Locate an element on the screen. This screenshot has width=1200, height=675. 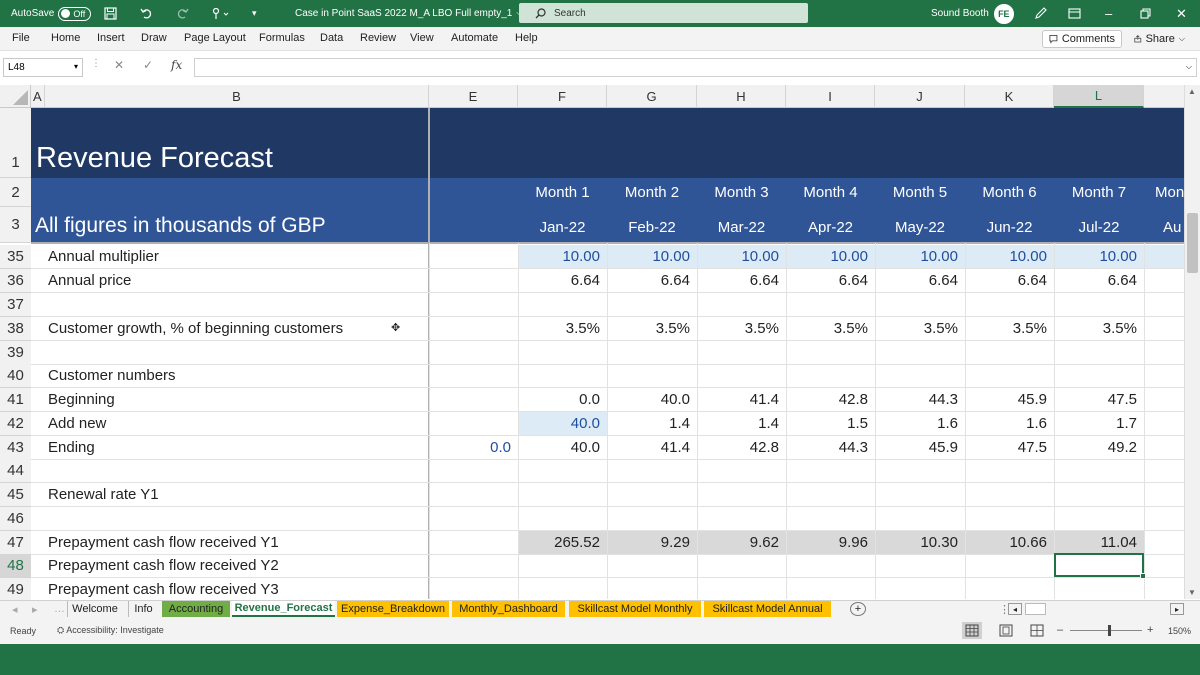
horizontal-scroll-thumb is located at coordinates (1035, 609).